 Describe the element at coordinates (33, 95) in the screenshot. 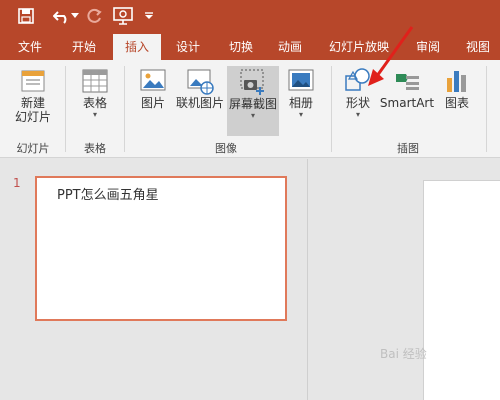

I see `new-slide-button: 新建 幻灯片` at that location.